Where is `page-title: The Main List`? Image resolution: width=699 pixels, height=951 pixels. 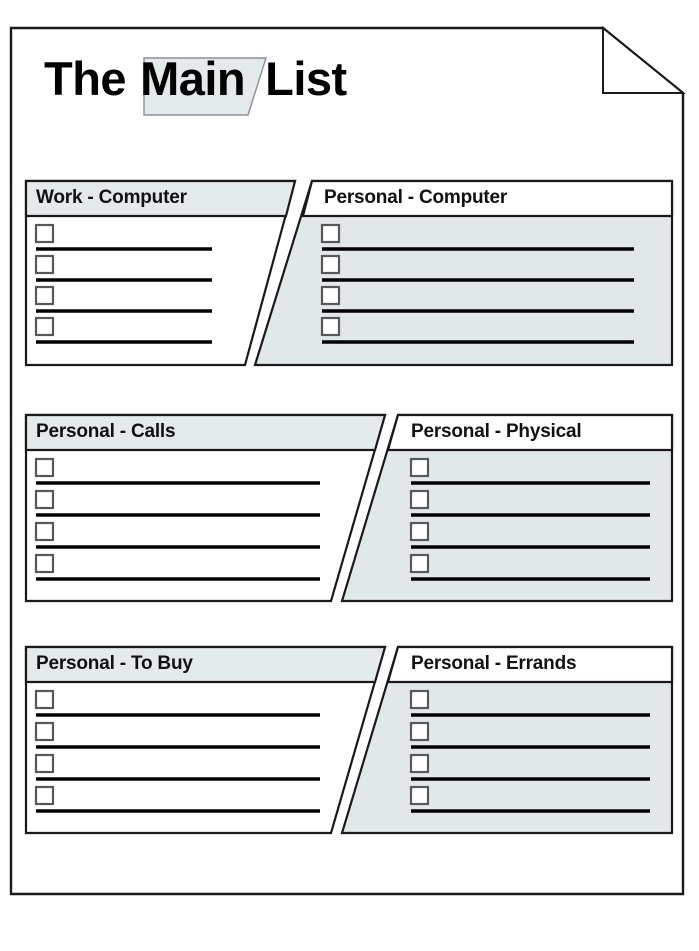
page-title: The Main List is located at coordinates (195, 78).